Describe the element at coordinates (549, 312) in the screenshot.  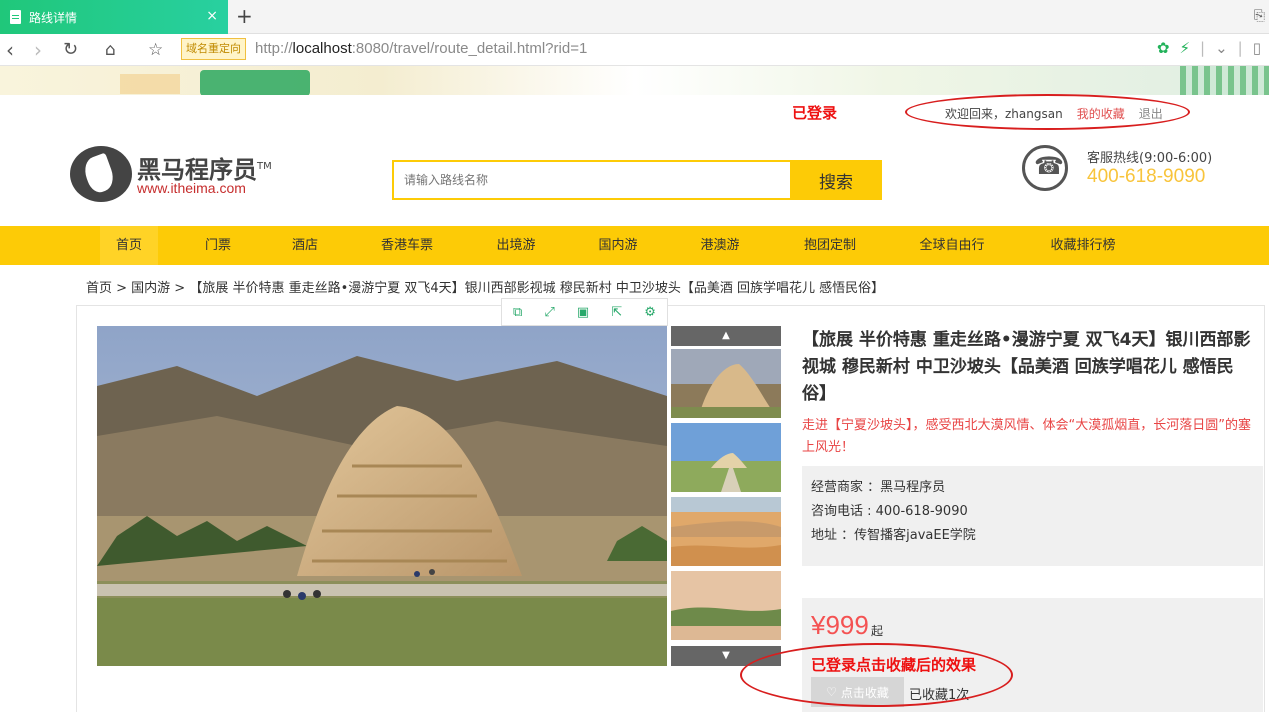
I see `expand-icon: ⤢` at that location.